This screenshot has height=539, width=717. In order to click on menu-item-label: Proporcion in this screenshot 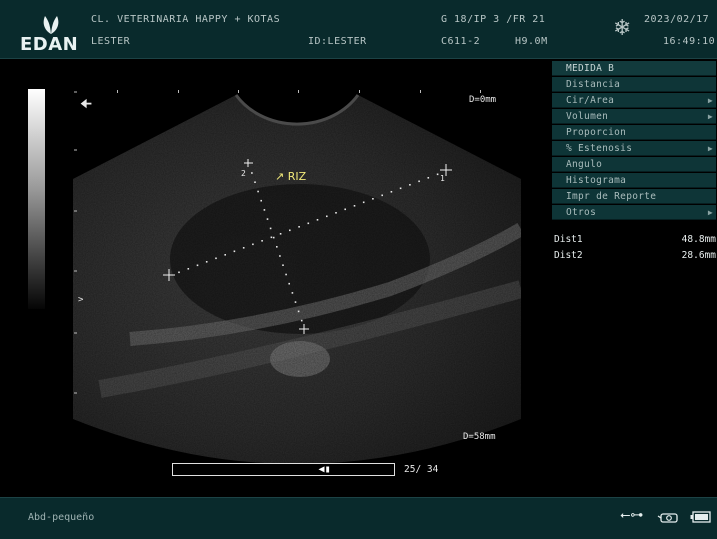, I will do `click(596, 132)`.